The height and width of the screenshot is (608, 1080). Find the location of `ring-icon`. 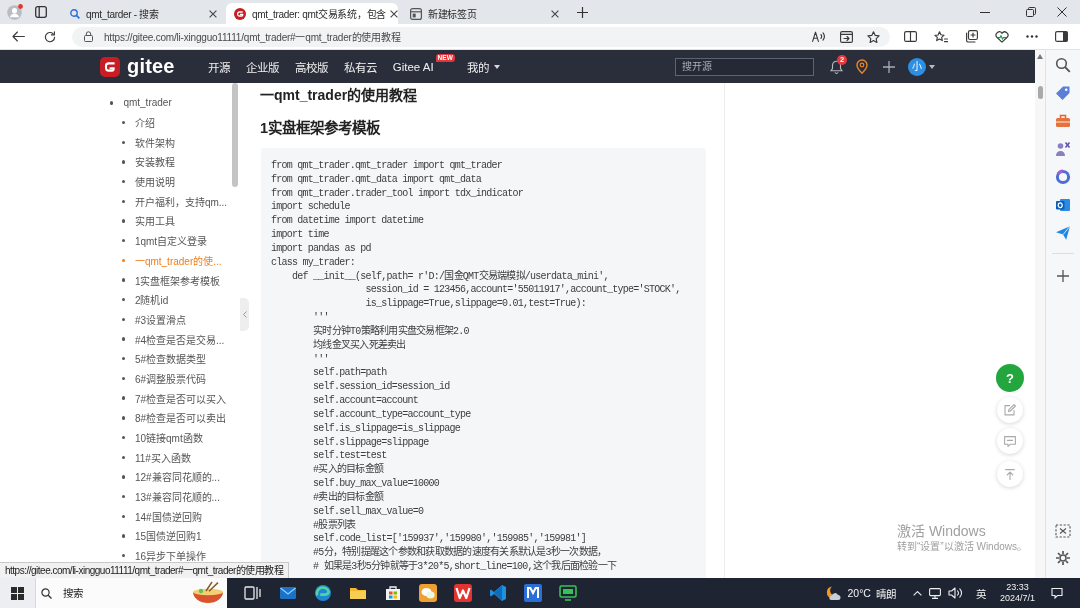

ring-icon is located at coordinates (1063, 177).